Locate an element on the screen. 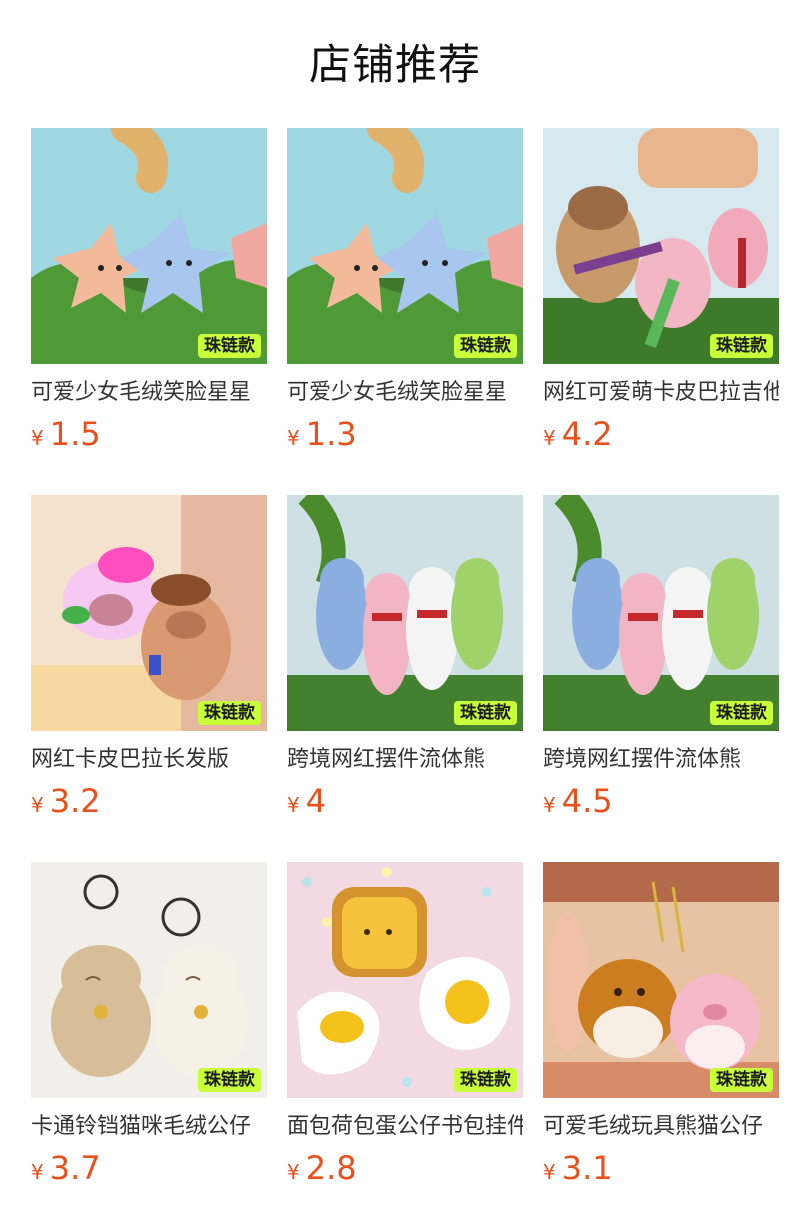 The height and width of the screenshot is (1230, 790). product-price: ¥4.5 is located at coordinates (661, 804).